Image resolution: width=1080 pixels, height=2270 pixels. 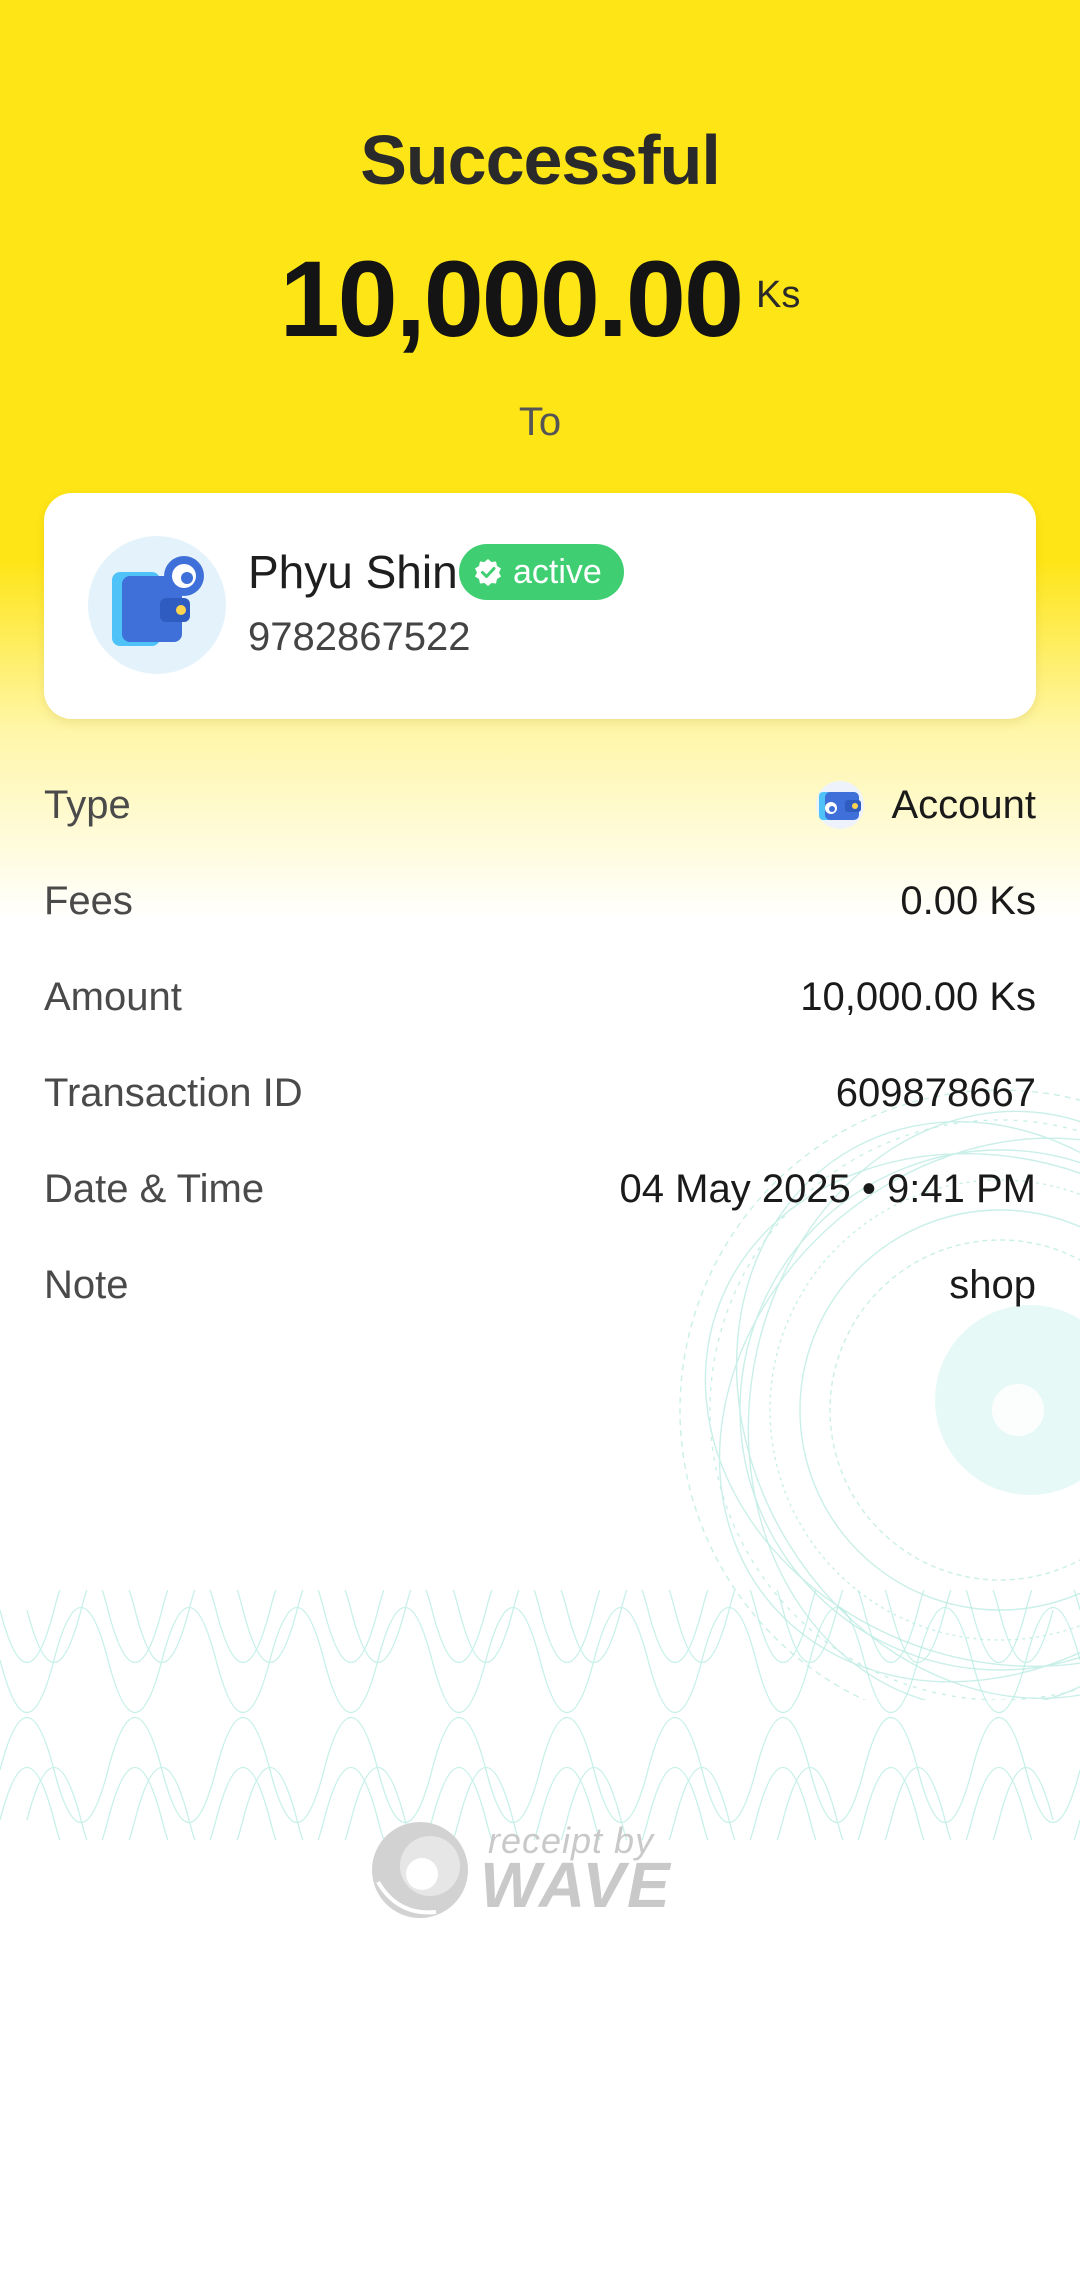 I want to click on badge-label: active, so click(x=557, y=571).